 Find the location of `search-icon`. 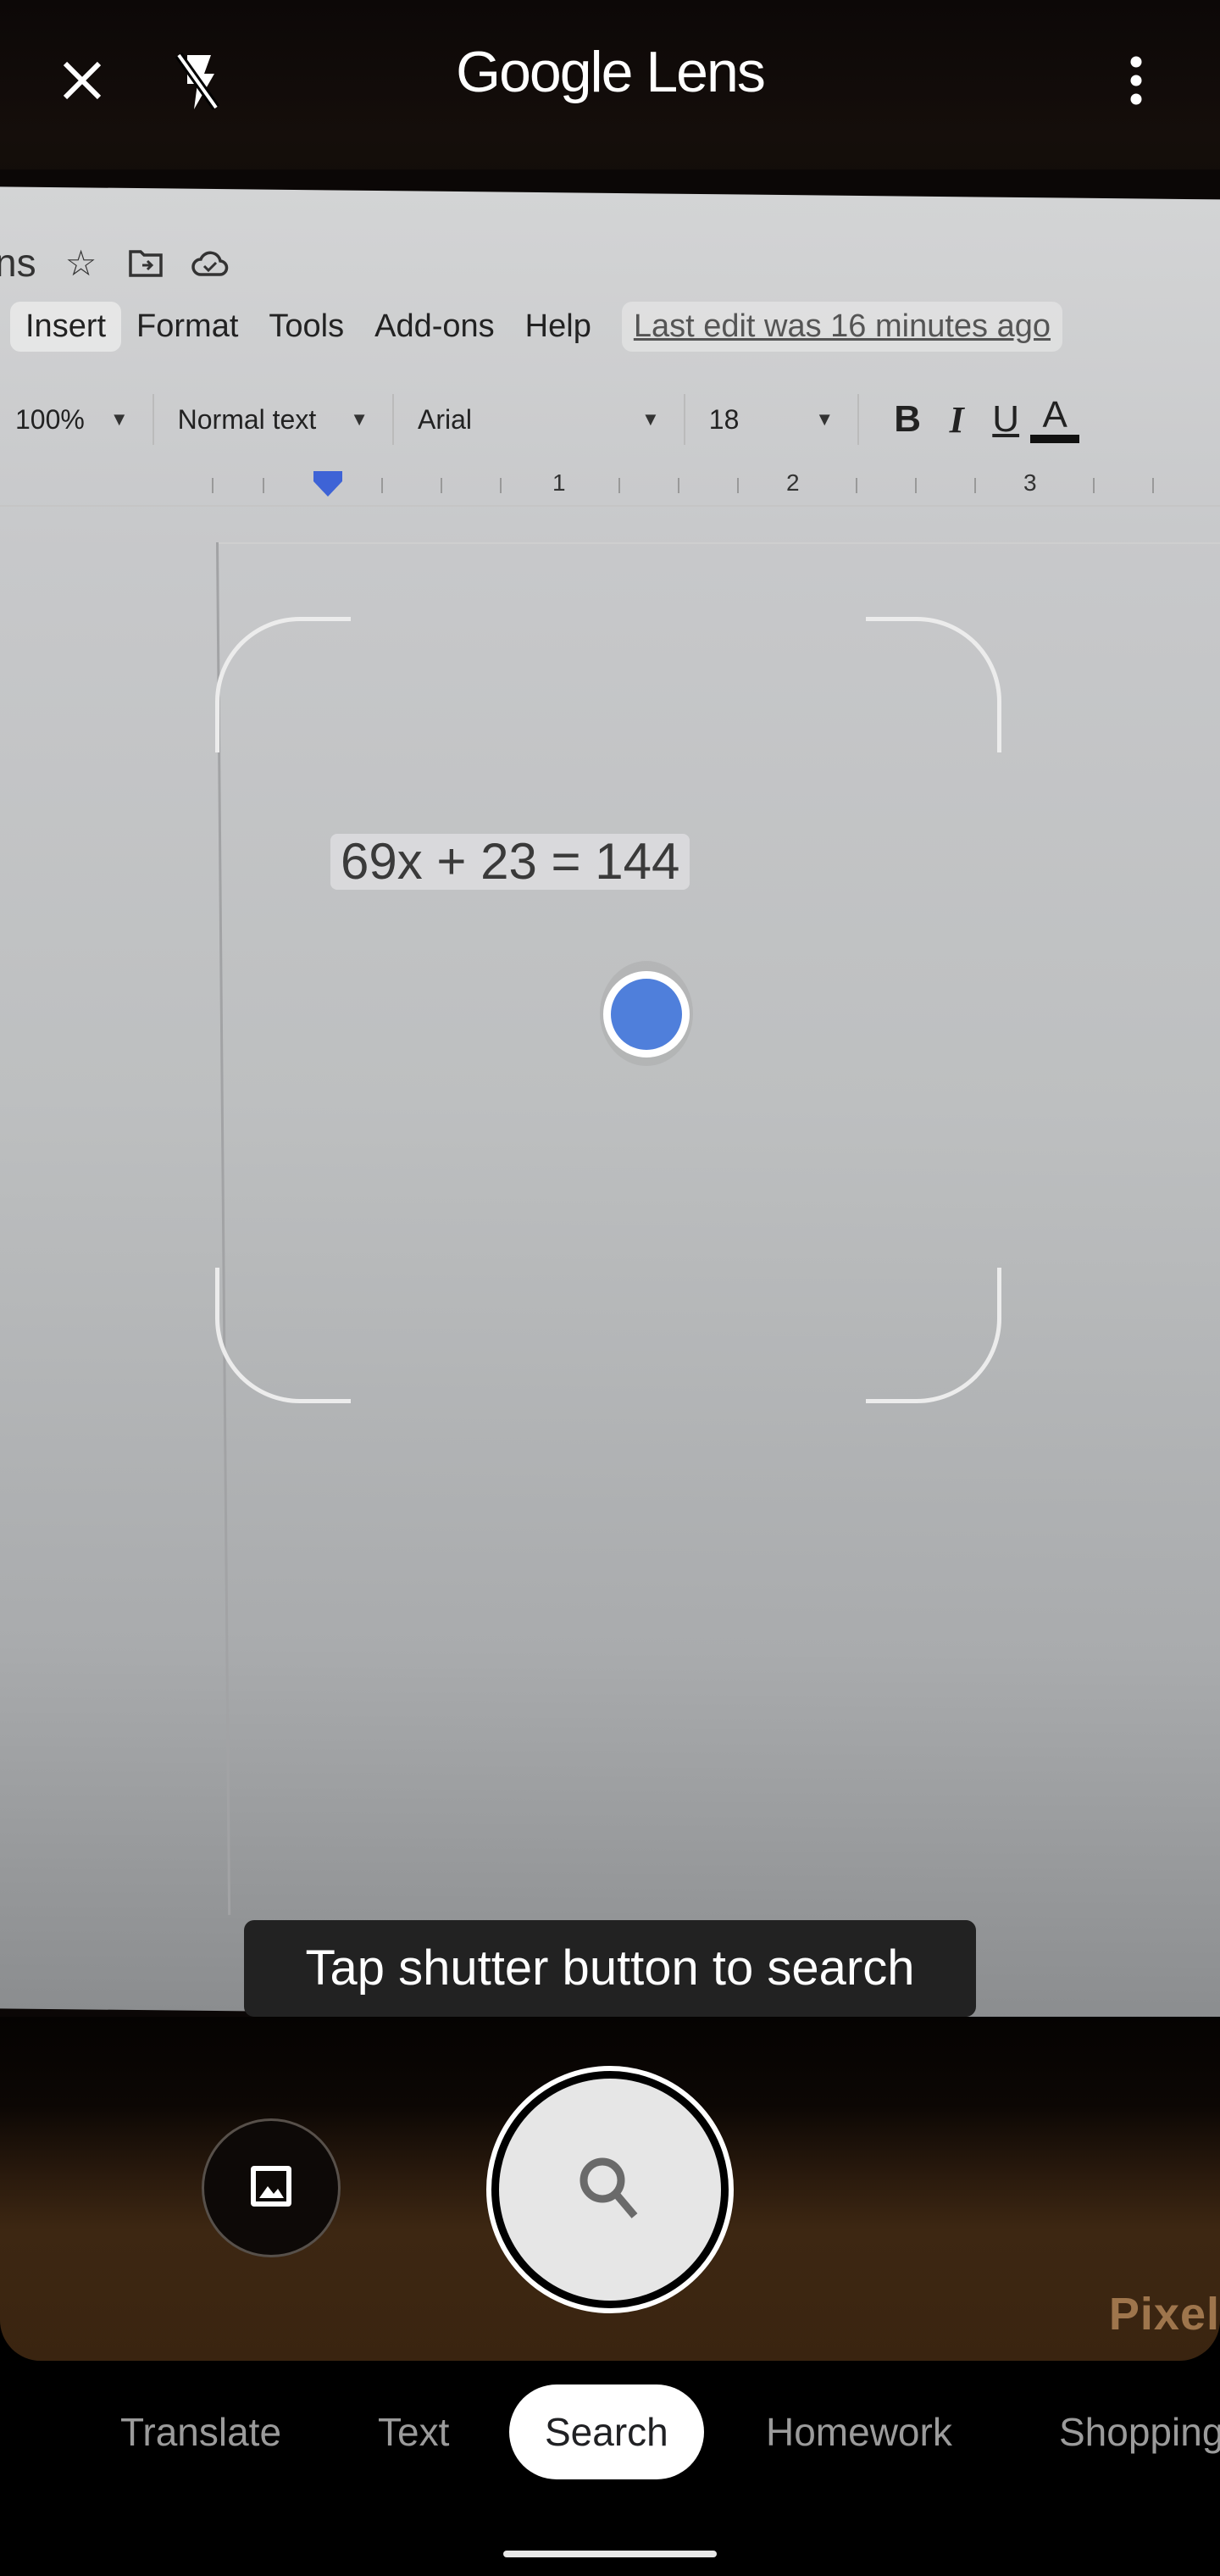

search-icon is located at coordinates (610, 2190).